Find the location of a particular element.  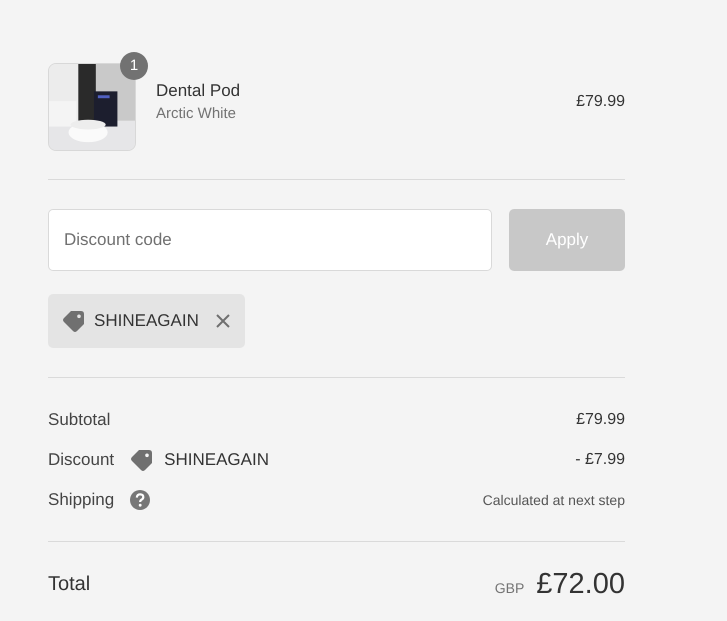

discount-code-field: Discount code is located at coordinates (270, 240).